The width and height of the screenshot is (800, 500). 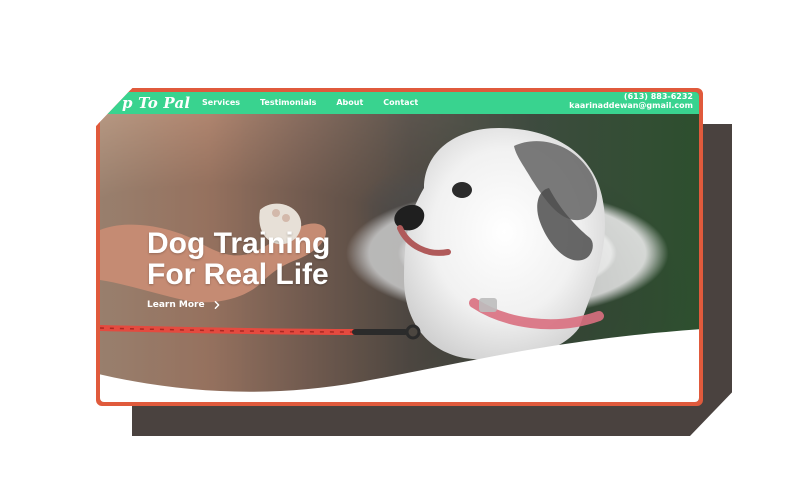 I want to click on nav-links: Services Testimonials About Contact, so click(x=310, y=102).